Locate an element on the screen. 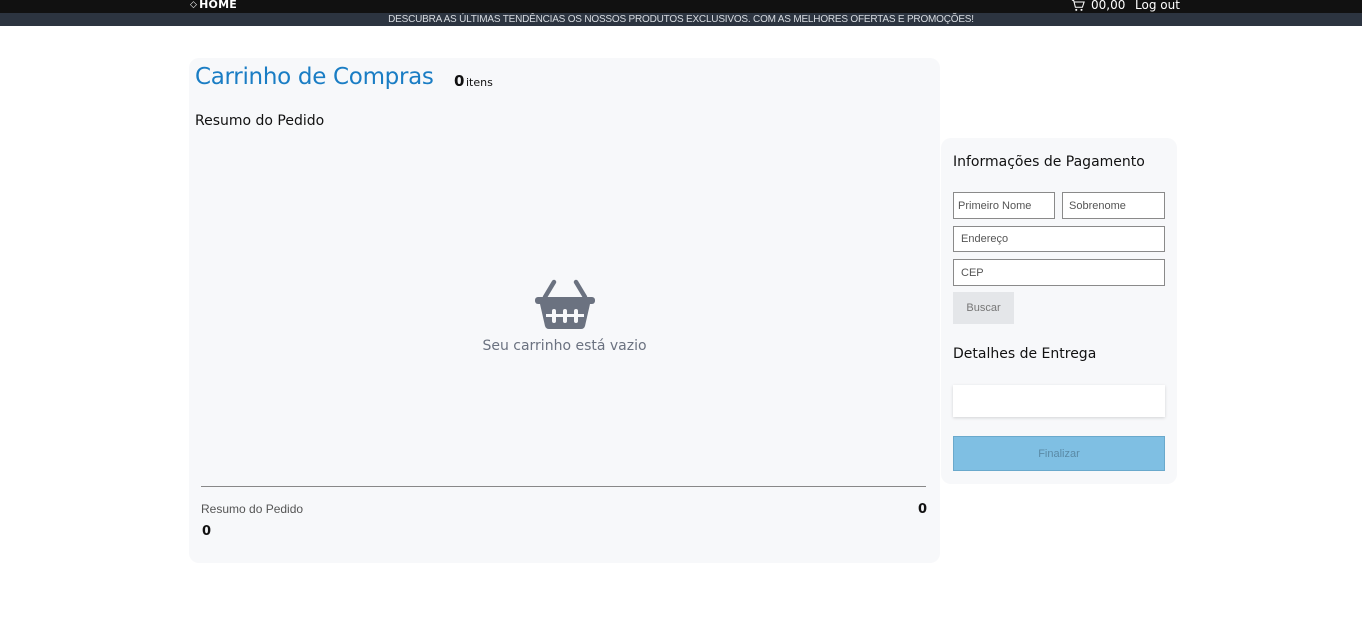 This screenshot has width=1362, height=630. basket-icon is located at coordinates (564, 304).